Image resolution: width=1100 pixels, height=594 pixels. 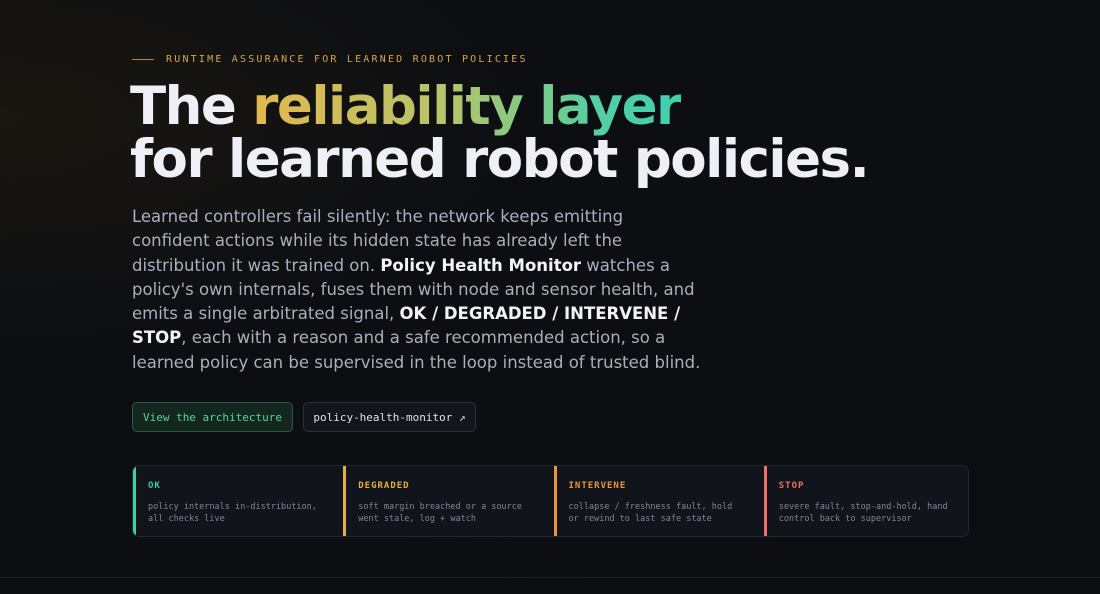 I want to click on state-title: STOP, so click(x=791, y=486).